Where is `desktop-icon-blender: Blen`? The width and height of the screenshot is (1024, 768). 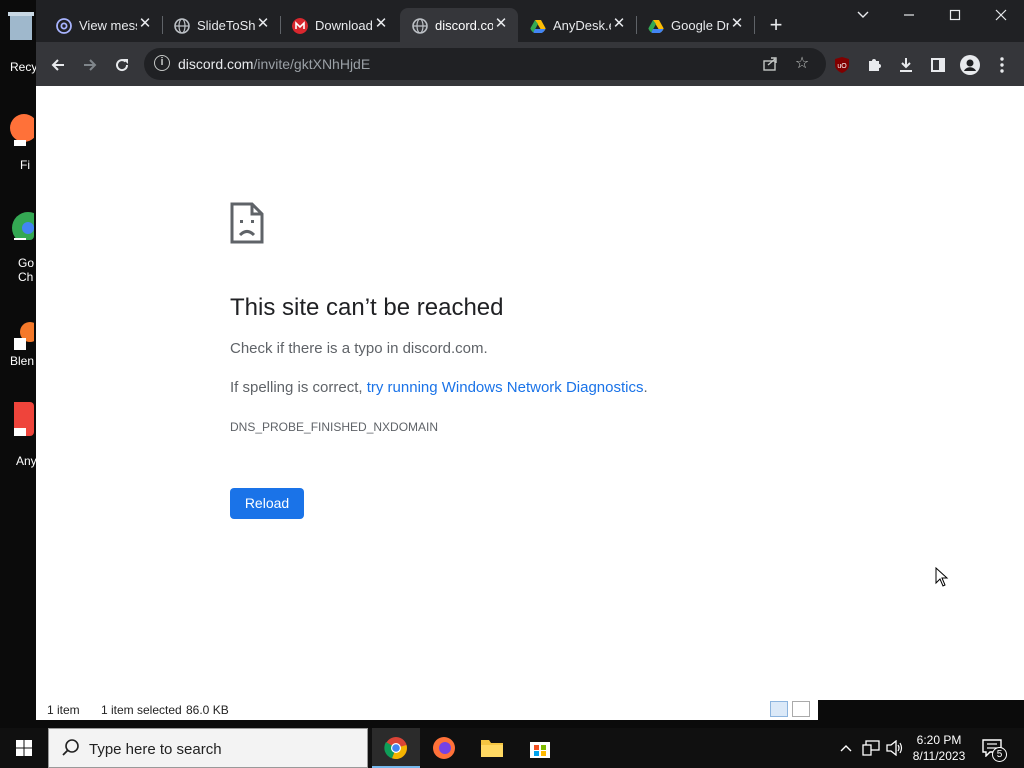
desktop-icon-blender: Blen is located at coordinates (23, 343).